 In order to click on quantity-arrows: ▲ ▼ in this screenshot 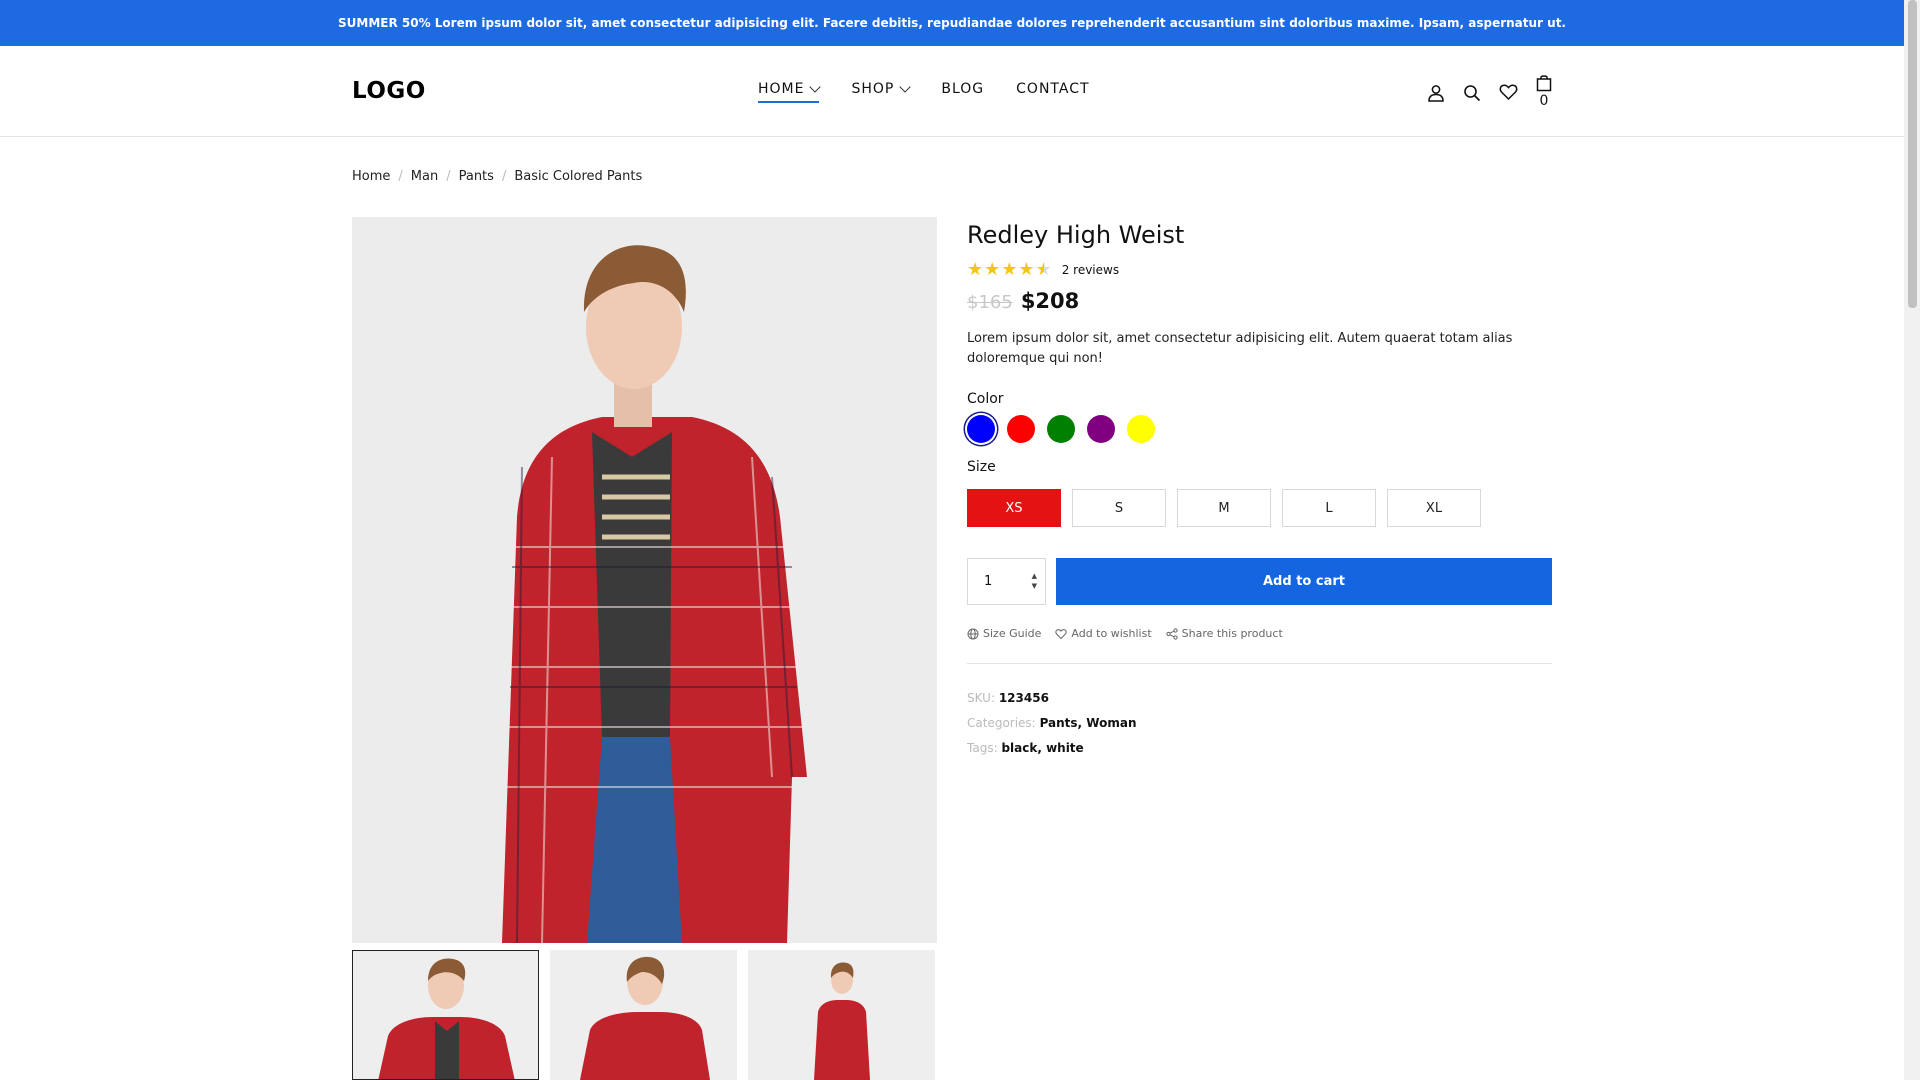, I will do `click(1034, 581)`.